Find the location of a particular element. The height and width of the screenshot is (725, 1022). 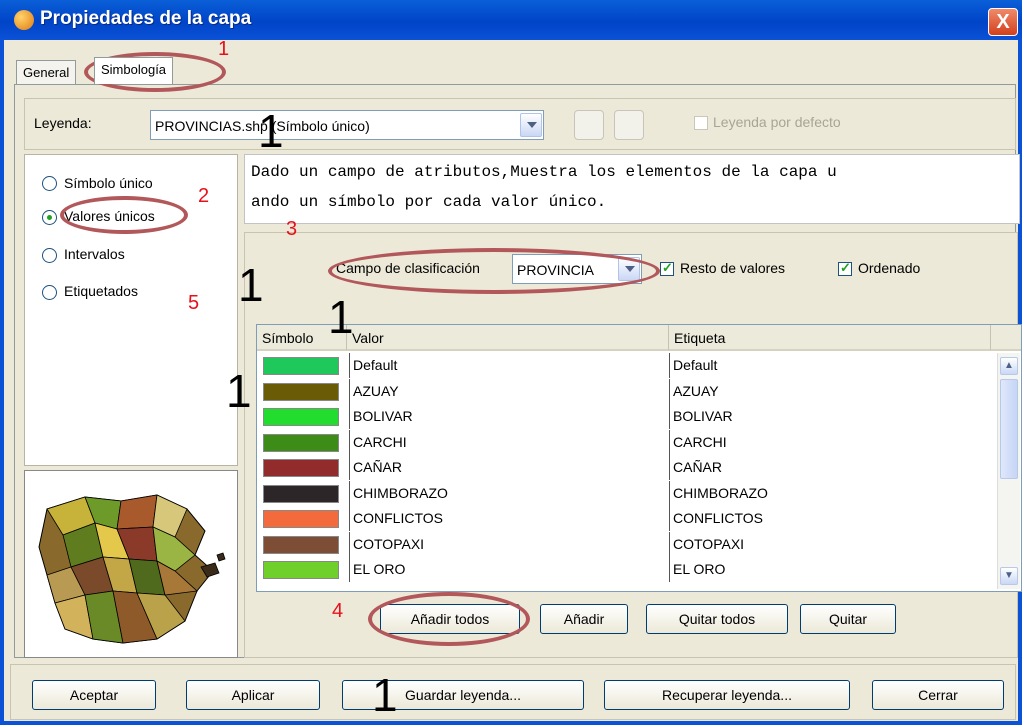

radio-etiquetados is located at coordinates (49, 292).